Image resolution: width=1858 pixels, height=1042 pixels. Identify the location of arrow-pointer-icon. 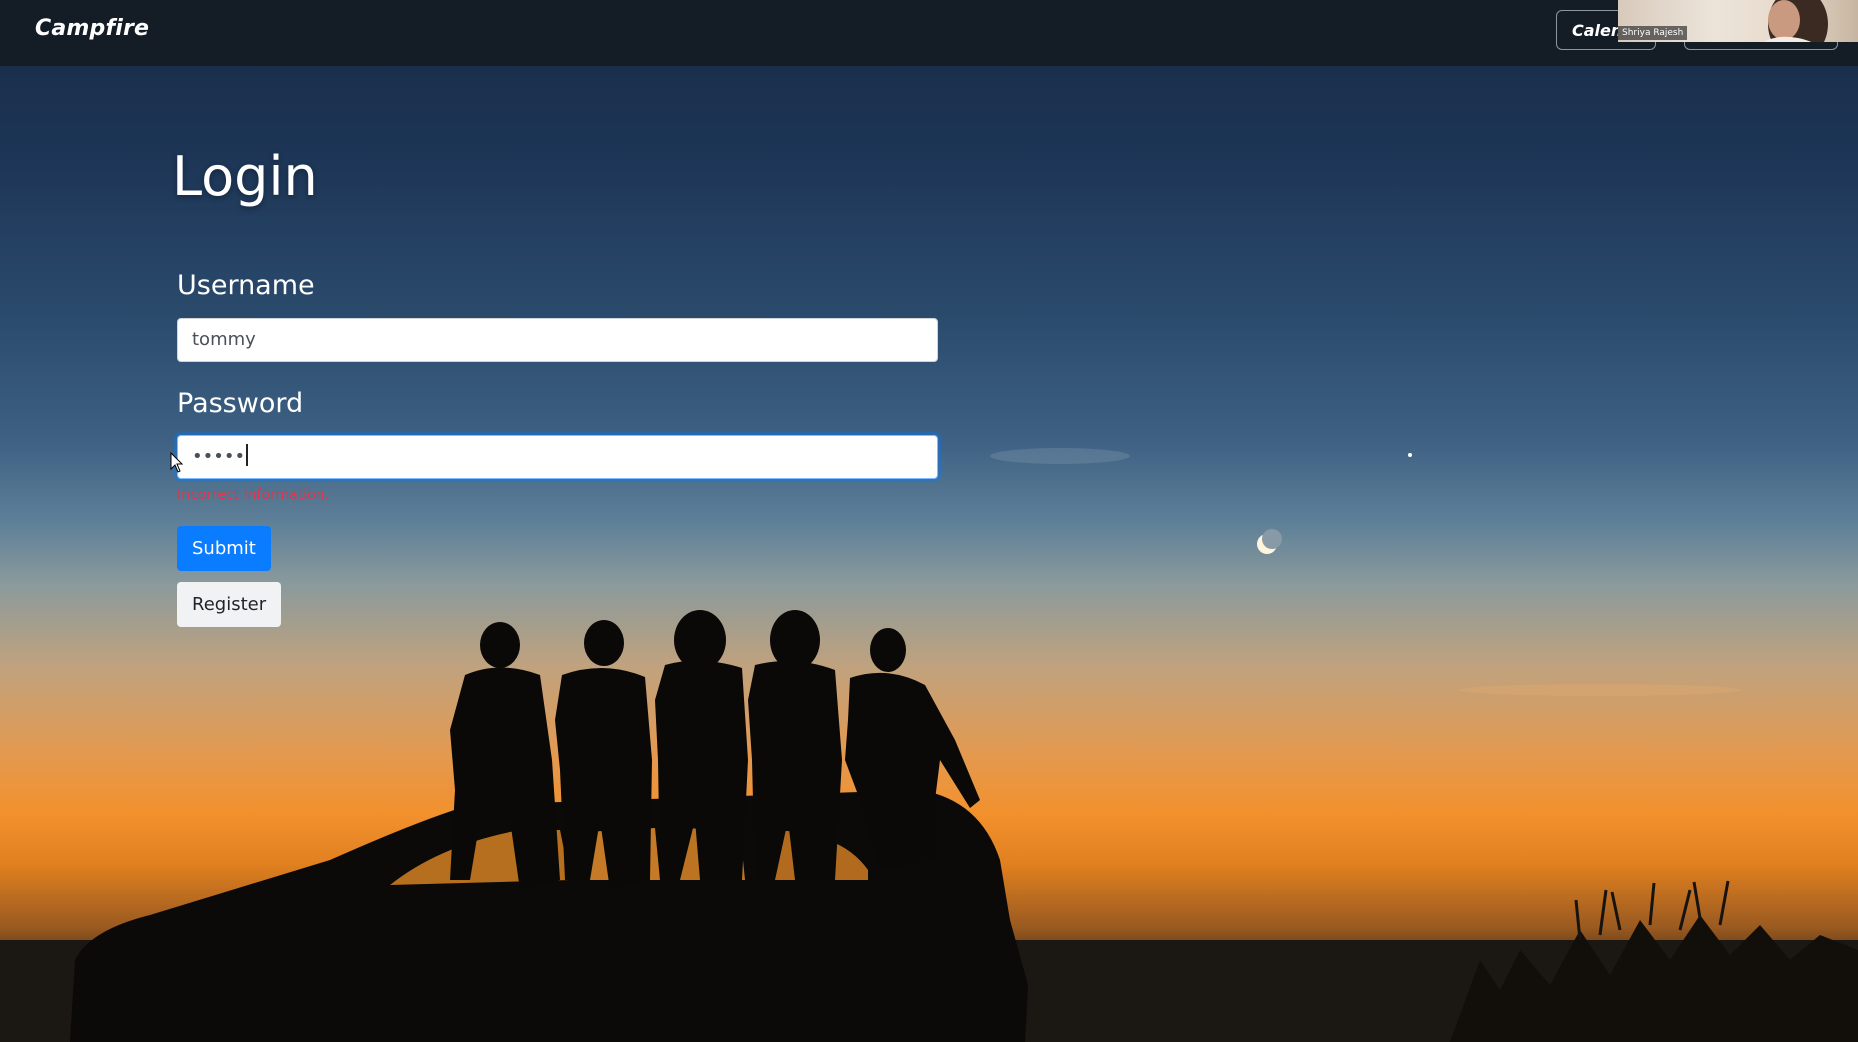
(177, 462).